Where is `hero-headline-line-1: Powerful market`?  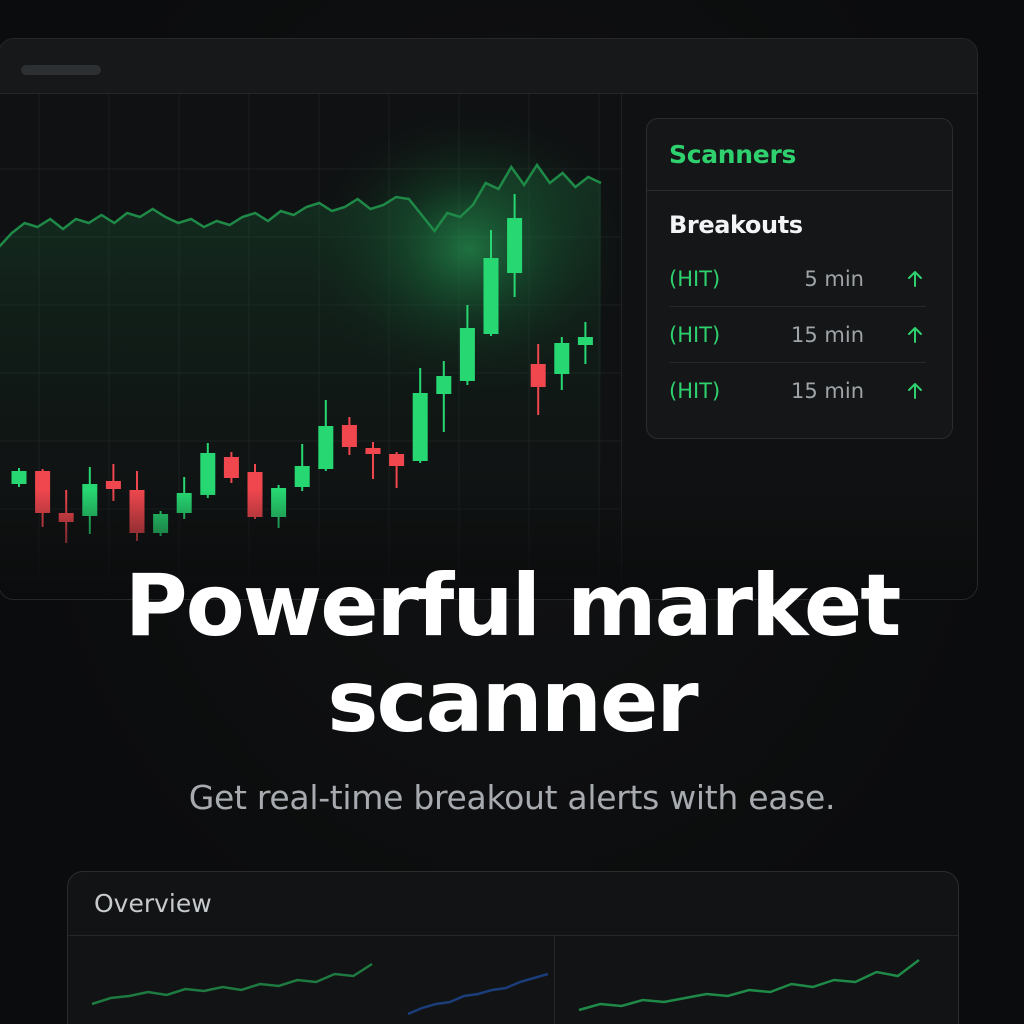
hero-headline-line-1: Powerful market is located at coordinates (513, 606).